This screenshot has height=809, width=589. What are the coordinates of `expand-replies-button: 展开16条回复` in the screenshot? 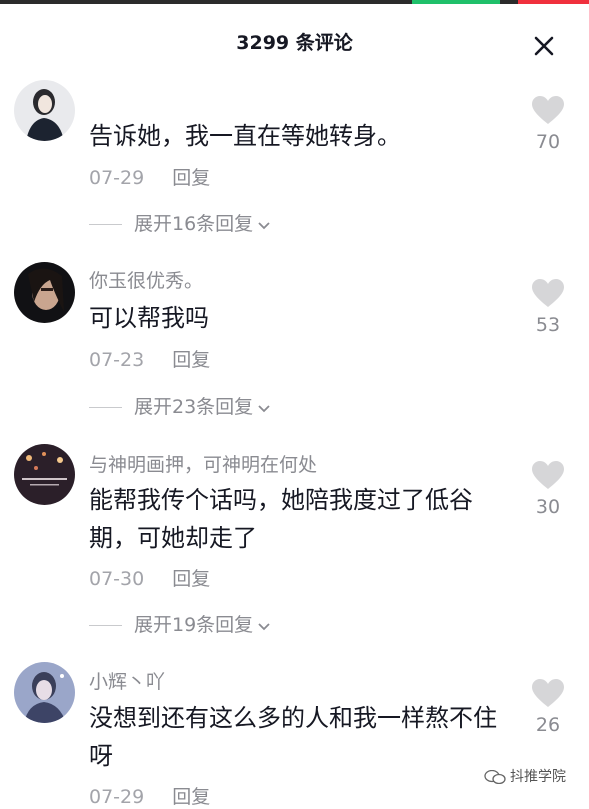 It's located at (180, 222).